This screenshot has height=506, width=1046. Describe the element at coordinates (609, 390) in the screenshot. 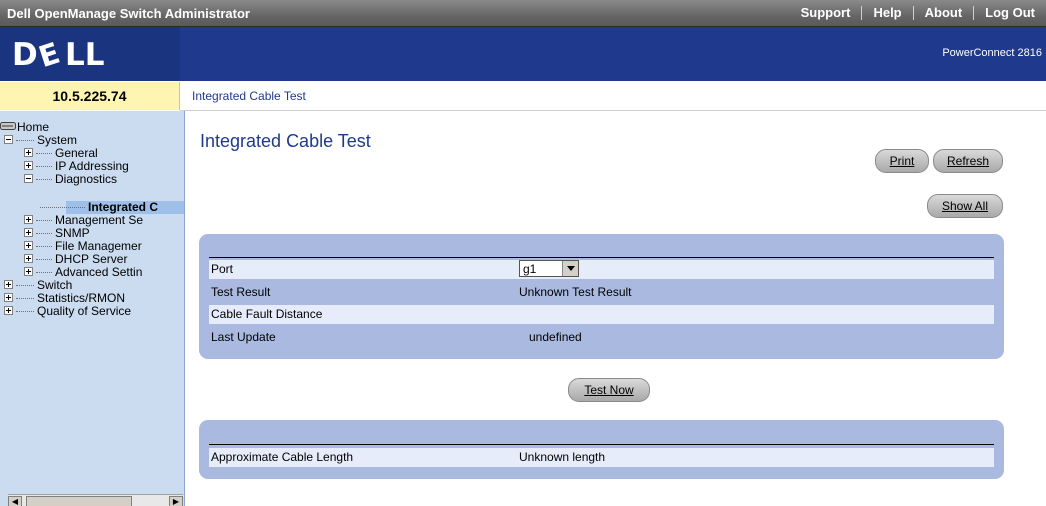

I see `test-now-button: Test Now` at that location.